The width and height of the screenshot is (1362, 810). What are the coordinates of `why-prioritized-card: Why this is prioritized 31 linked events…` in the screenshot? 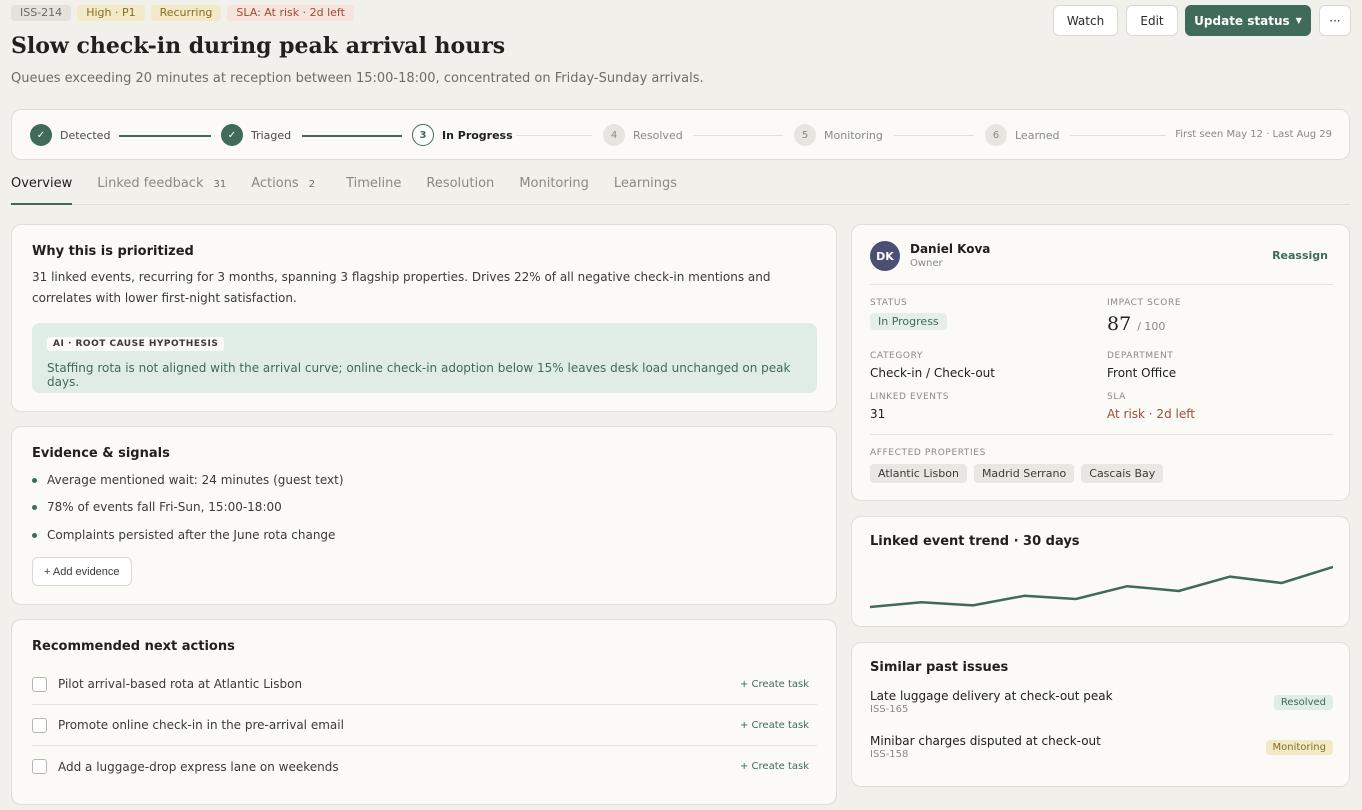 It's located at (424, 318).